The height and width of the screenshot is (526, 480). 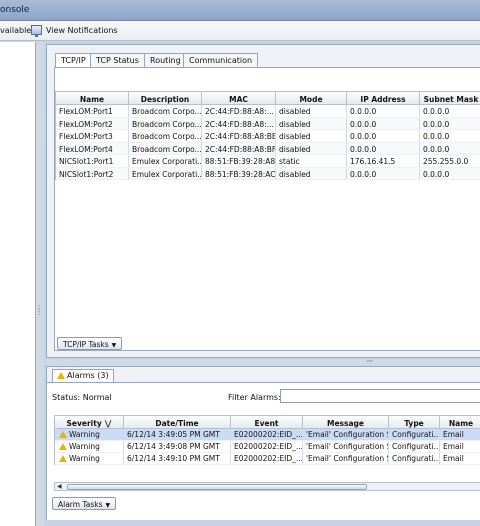 I want to click on horizontal-splitter: ····, so click(x=263, y=361).